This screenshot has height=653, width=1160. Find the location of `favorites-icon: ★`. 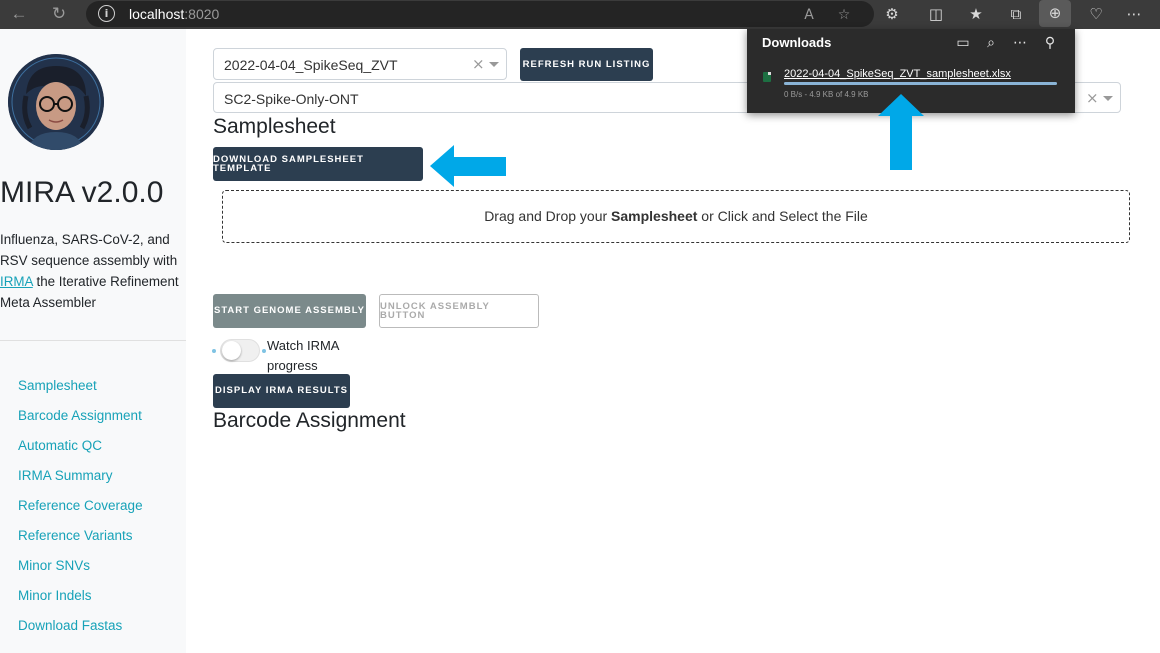

favorites-icon: ★ is located at coordinates (976, 14).